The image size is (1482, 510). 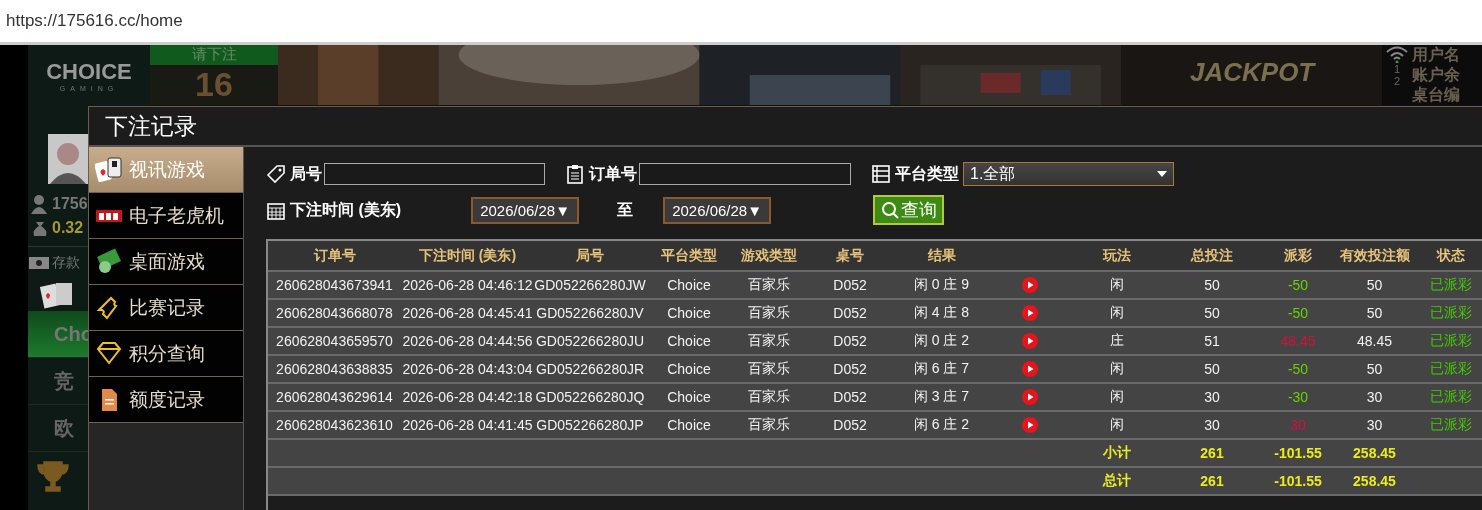 I want to click on jackpot-title: JACKPOT, so click(x=1252, y=72).